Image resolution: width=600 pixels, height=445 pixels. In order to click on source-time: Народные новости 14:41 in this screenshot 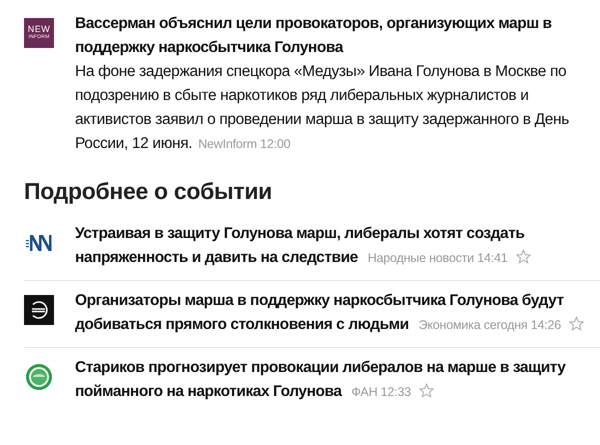, I will do `click(438, 258)`.